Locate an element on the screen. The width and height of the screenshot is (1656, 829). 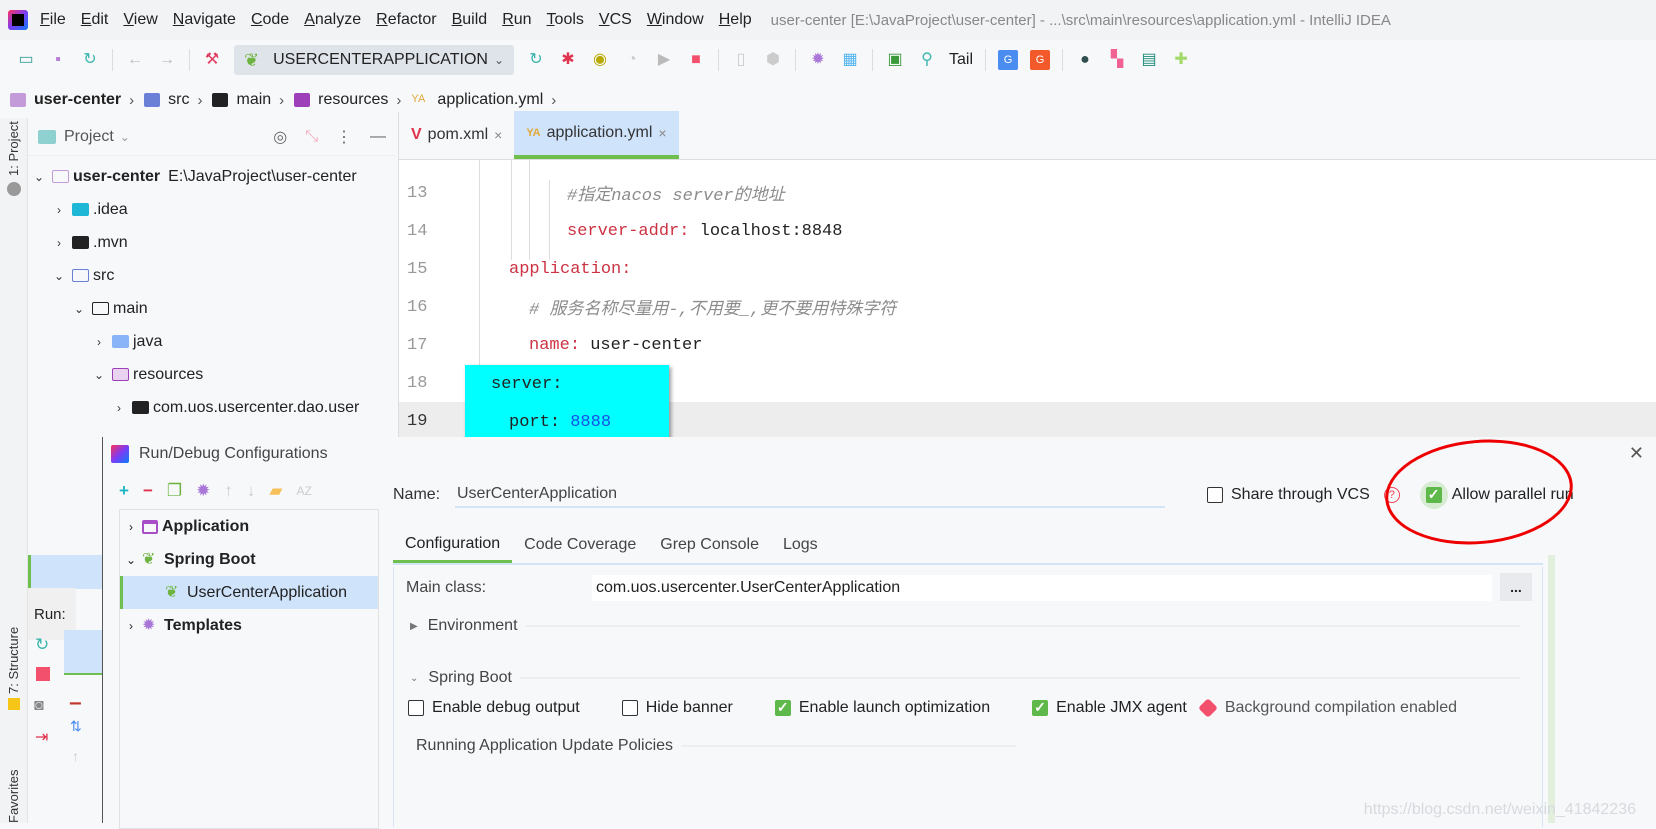
sync-icon: ↻ is located at coordinates (90, 60).